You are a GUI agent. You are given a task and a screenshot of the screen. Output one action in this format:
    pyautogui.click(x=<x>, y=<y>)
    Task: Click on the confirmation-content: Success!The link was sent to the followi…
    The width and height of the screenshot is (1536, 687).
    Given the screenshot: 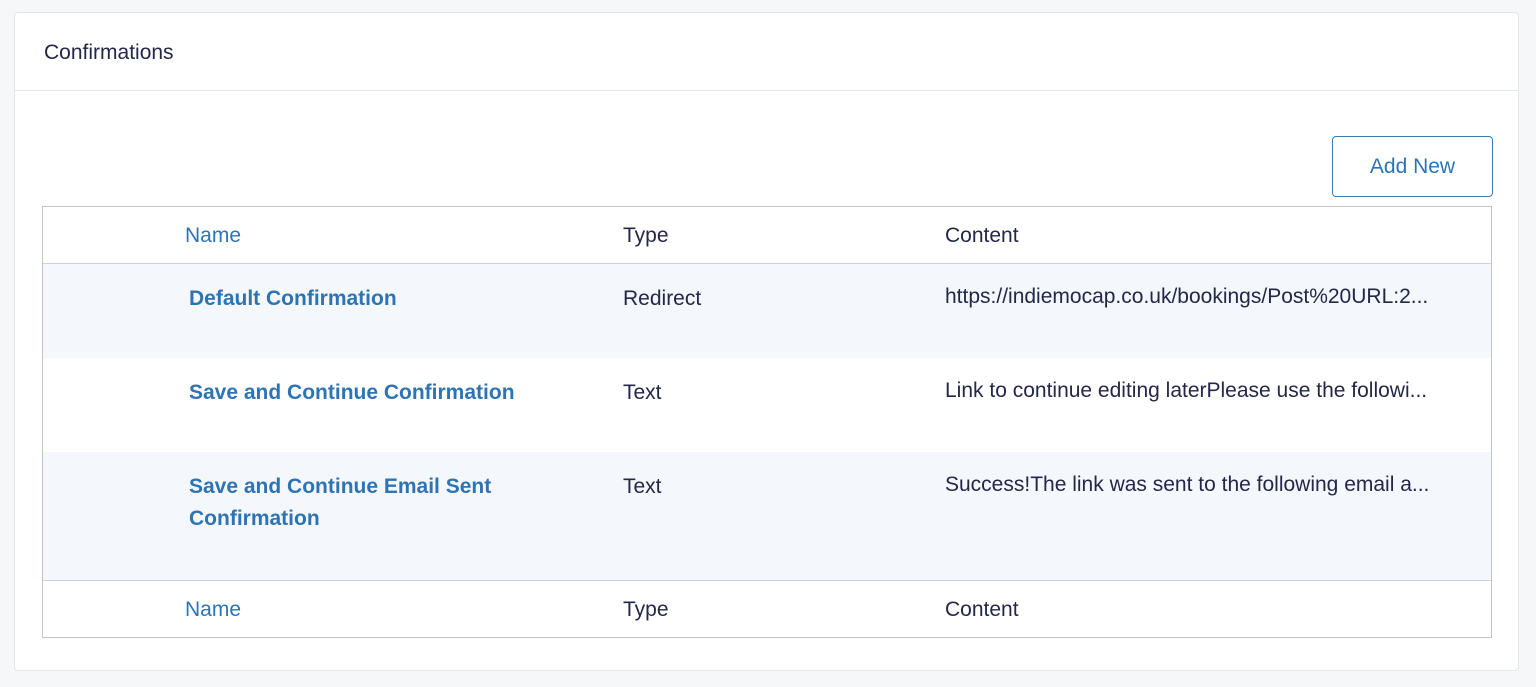 What is the action you would take?
    pyautogui.click(x=1187, y=484)
    